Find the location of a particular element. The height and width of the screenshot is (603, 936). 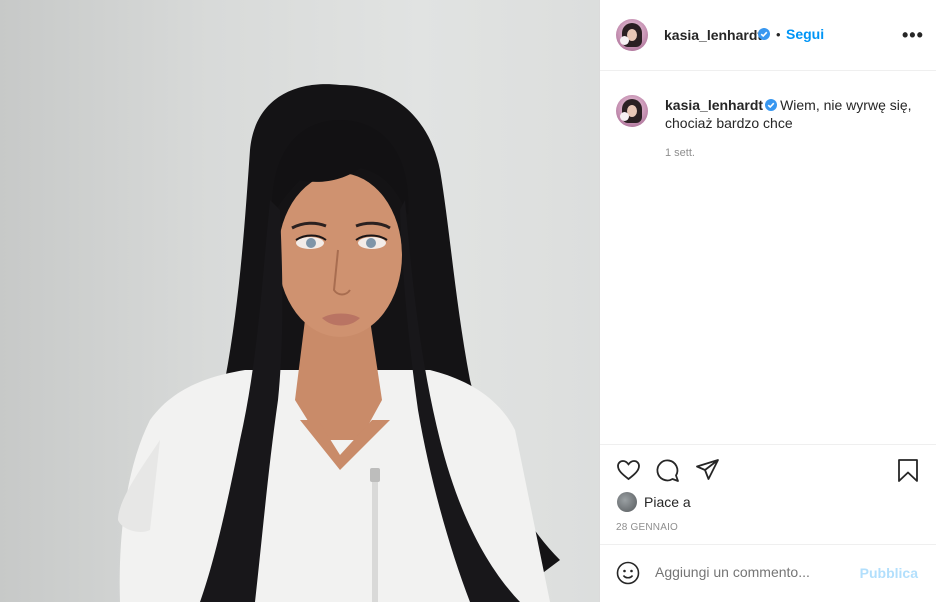

comment-icon is located at coordinates (667, 473).